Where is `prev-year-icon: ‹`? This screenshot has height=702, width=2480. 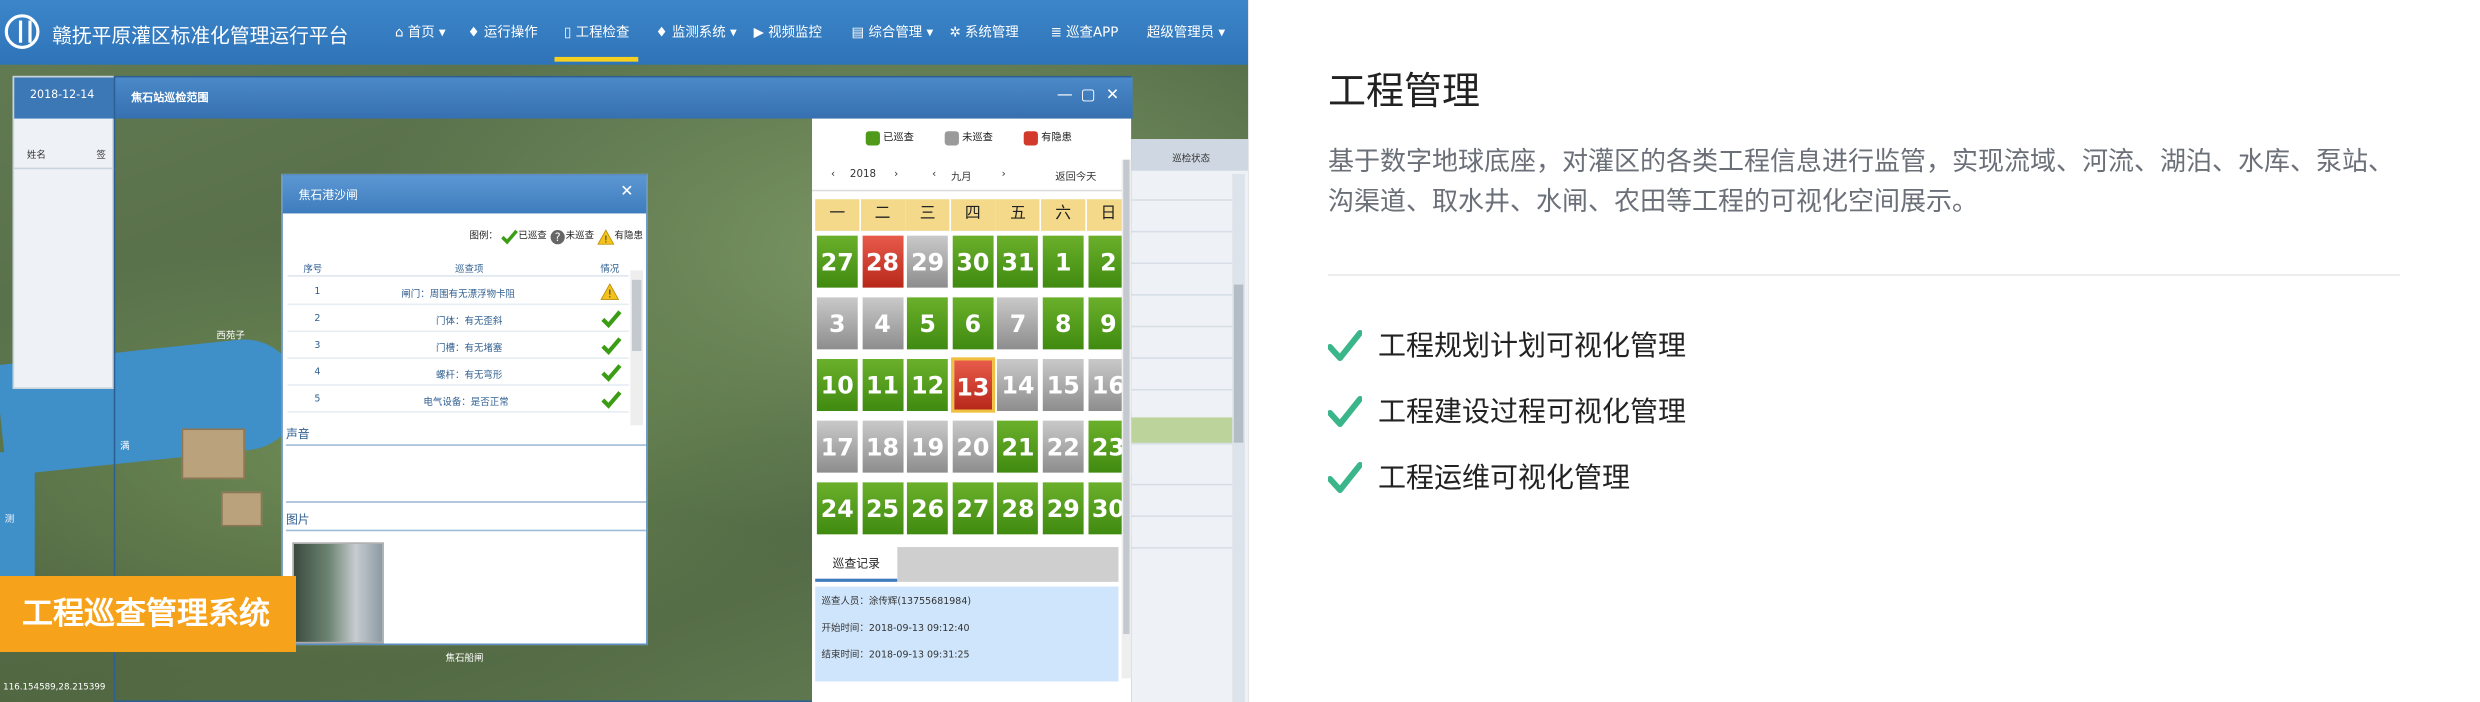
prev-year-icon: ‹ is located at coordinates (833, 174).